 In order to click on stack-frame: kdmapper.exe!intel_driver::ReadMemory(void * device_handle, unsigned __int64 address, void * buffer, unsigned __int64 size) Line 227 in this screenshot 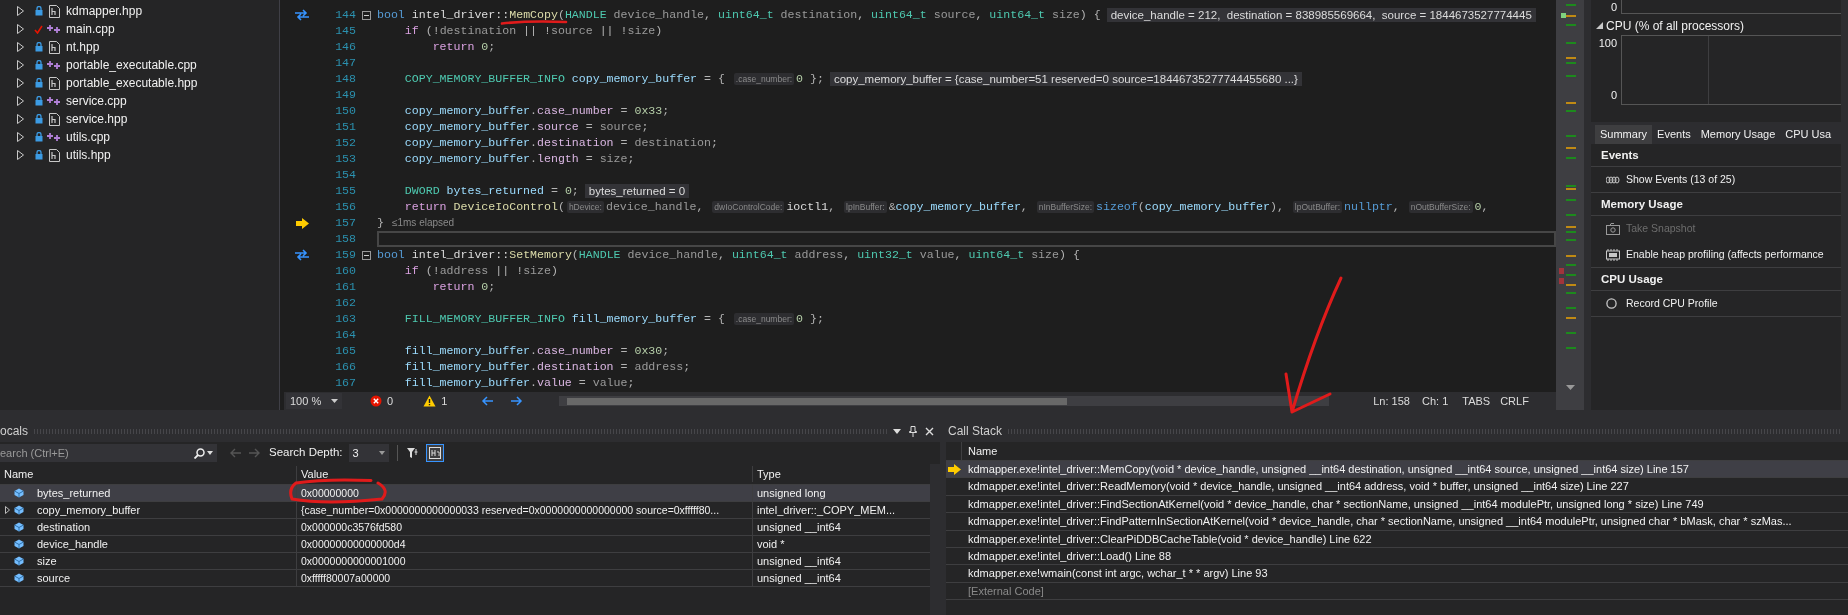, I will do `click(1295, 486)`.